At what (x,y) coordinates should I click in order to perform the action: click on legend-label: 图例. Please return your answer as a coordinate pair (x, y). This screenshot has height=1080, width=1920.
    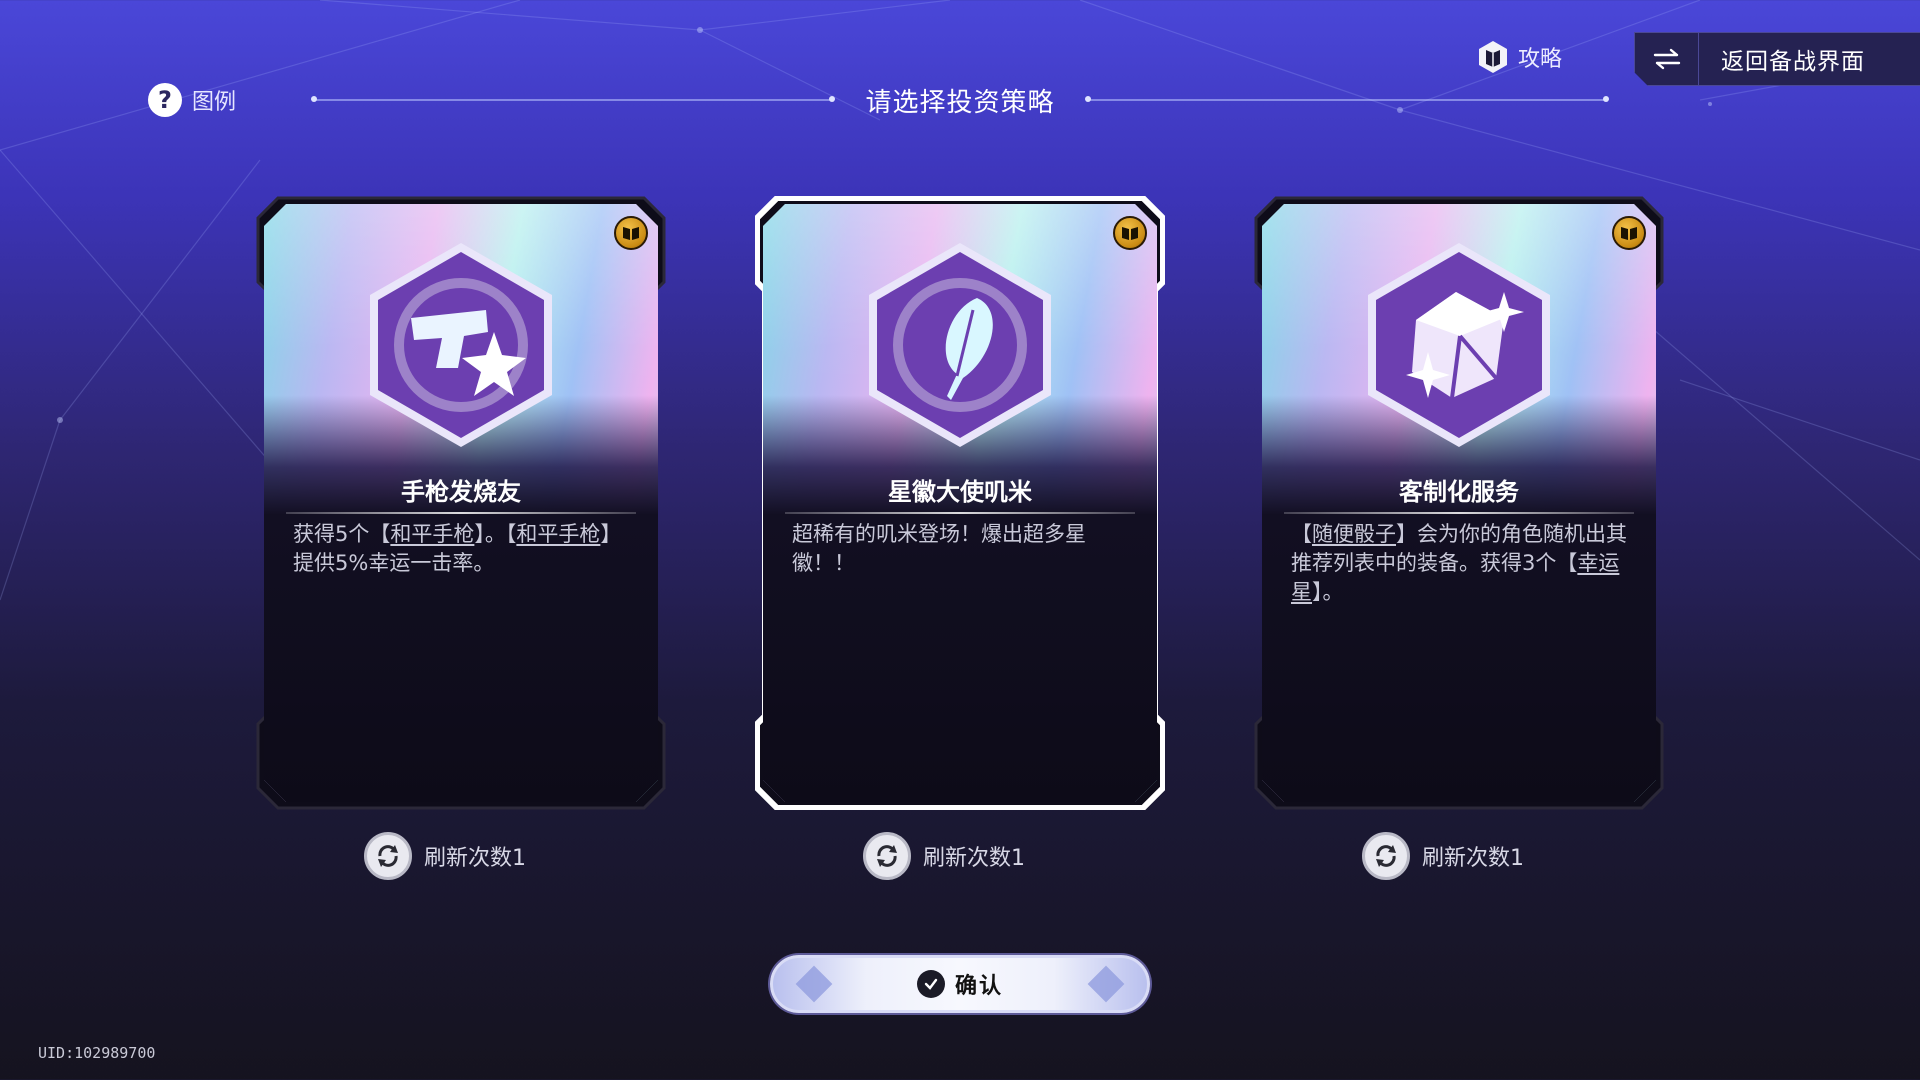
    Looking at the image, I should click on (214, 102).